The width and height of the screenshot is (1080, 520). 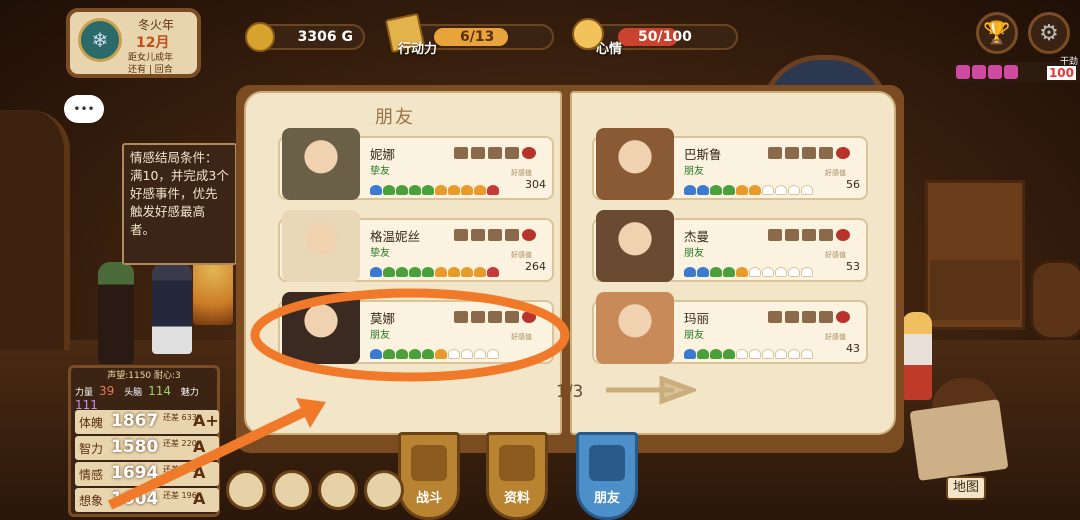 What do you see at coordinates (209, 457) in the screenshot?
I see `highlight-arrow` at bounding box center [209, 457].